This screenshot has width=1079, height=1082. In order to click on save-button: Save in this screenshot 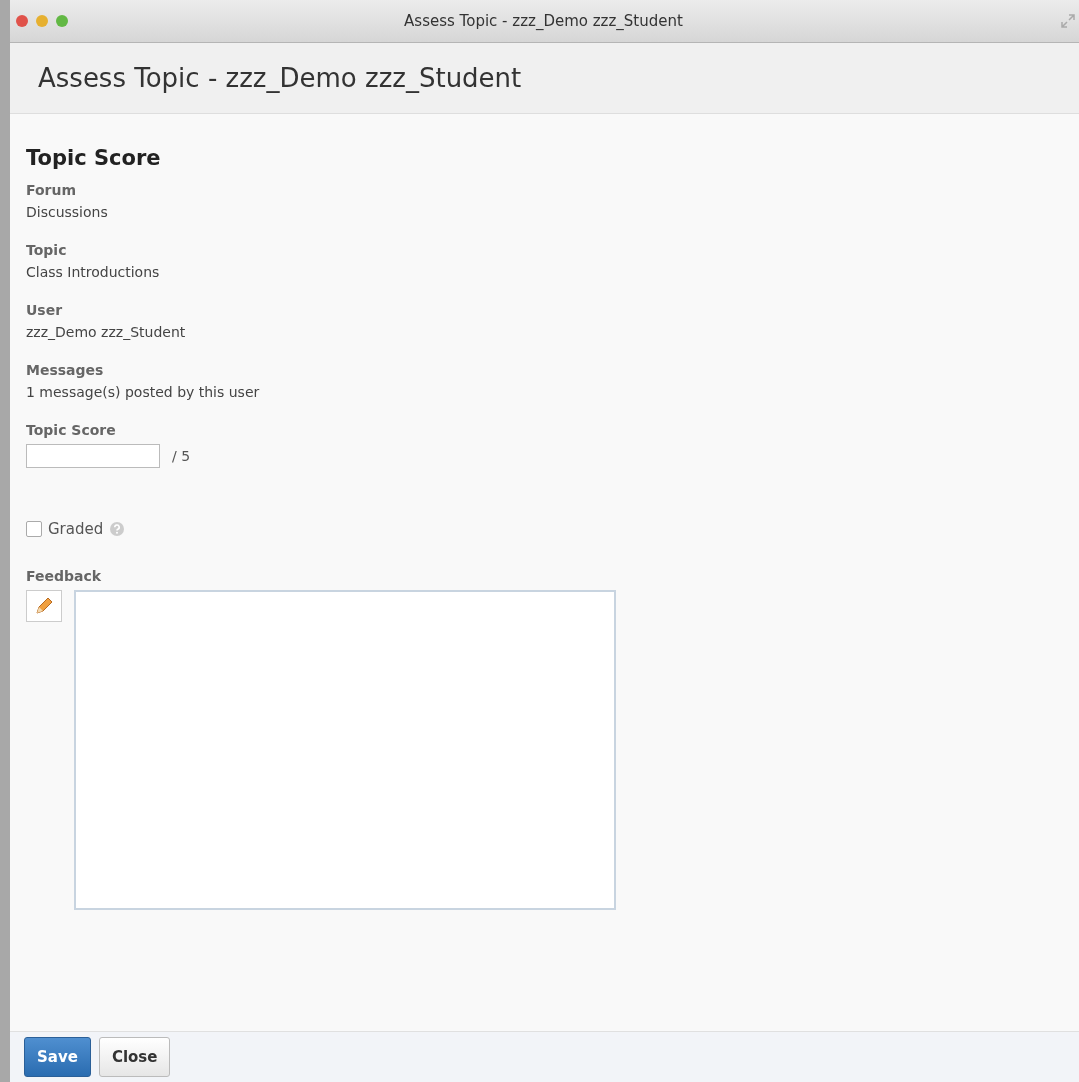, I will do `click(57, 1057)`.